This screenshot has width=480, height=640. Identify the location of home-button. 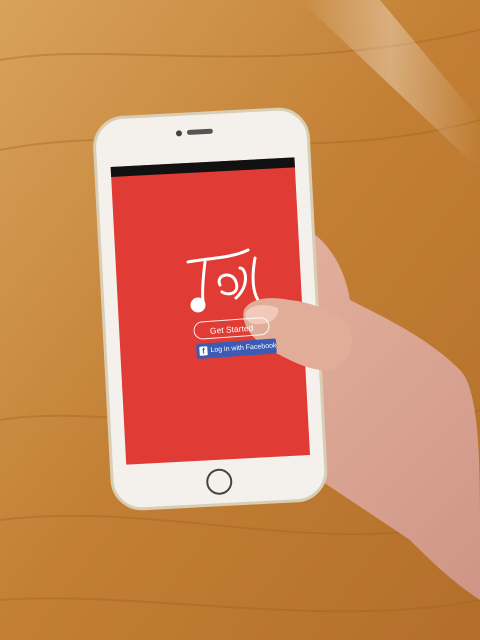
(219, 481).